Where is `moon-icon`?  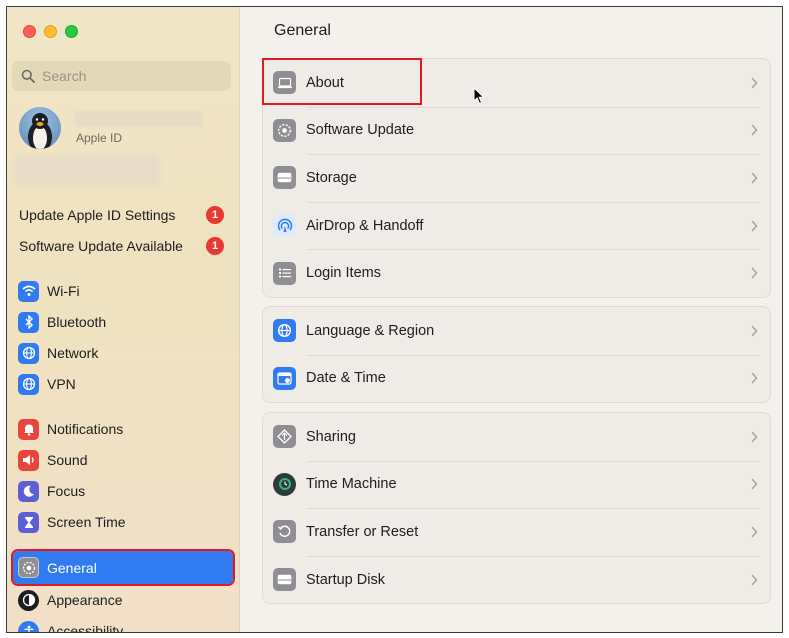 moon-icon is located at coordinates (28, 491).